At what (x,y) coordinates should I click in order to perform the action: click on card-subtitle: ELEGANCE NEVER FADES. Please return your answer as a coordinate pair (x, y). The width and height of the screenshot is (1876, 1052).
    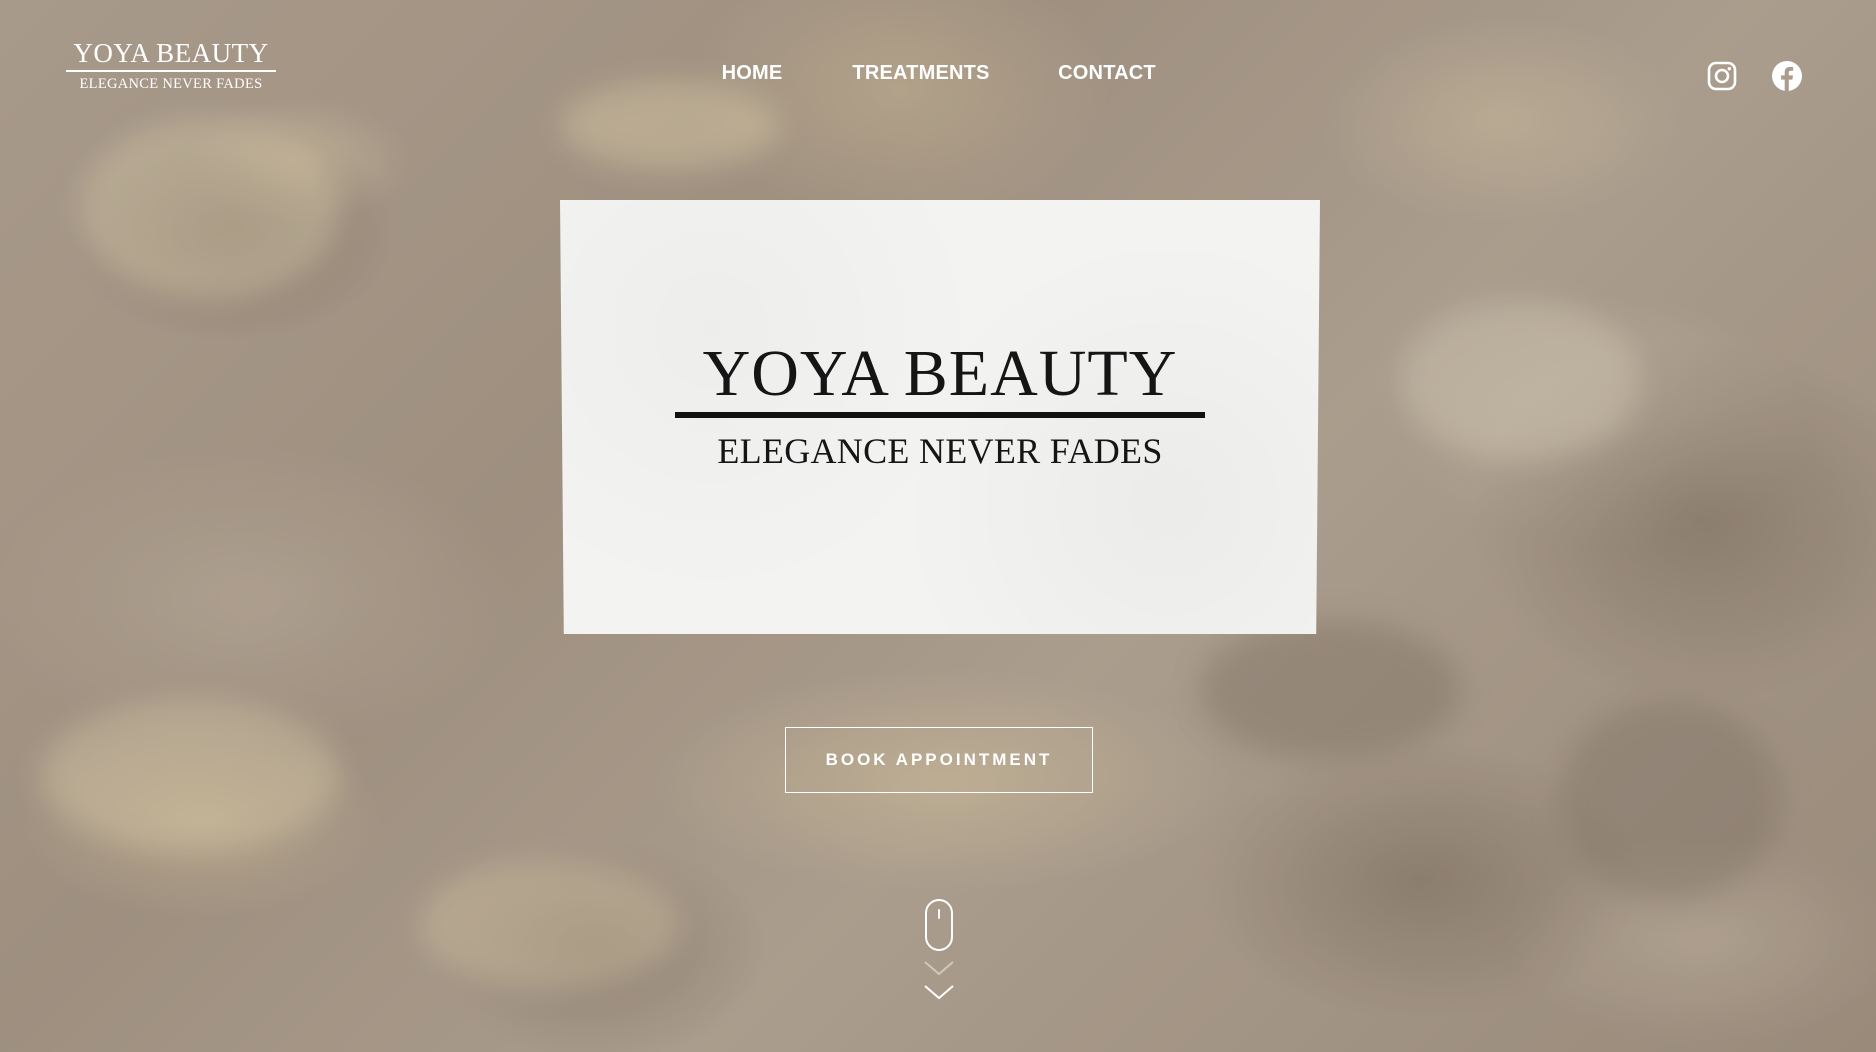
    Looking at the image, I should click on (940, 451).